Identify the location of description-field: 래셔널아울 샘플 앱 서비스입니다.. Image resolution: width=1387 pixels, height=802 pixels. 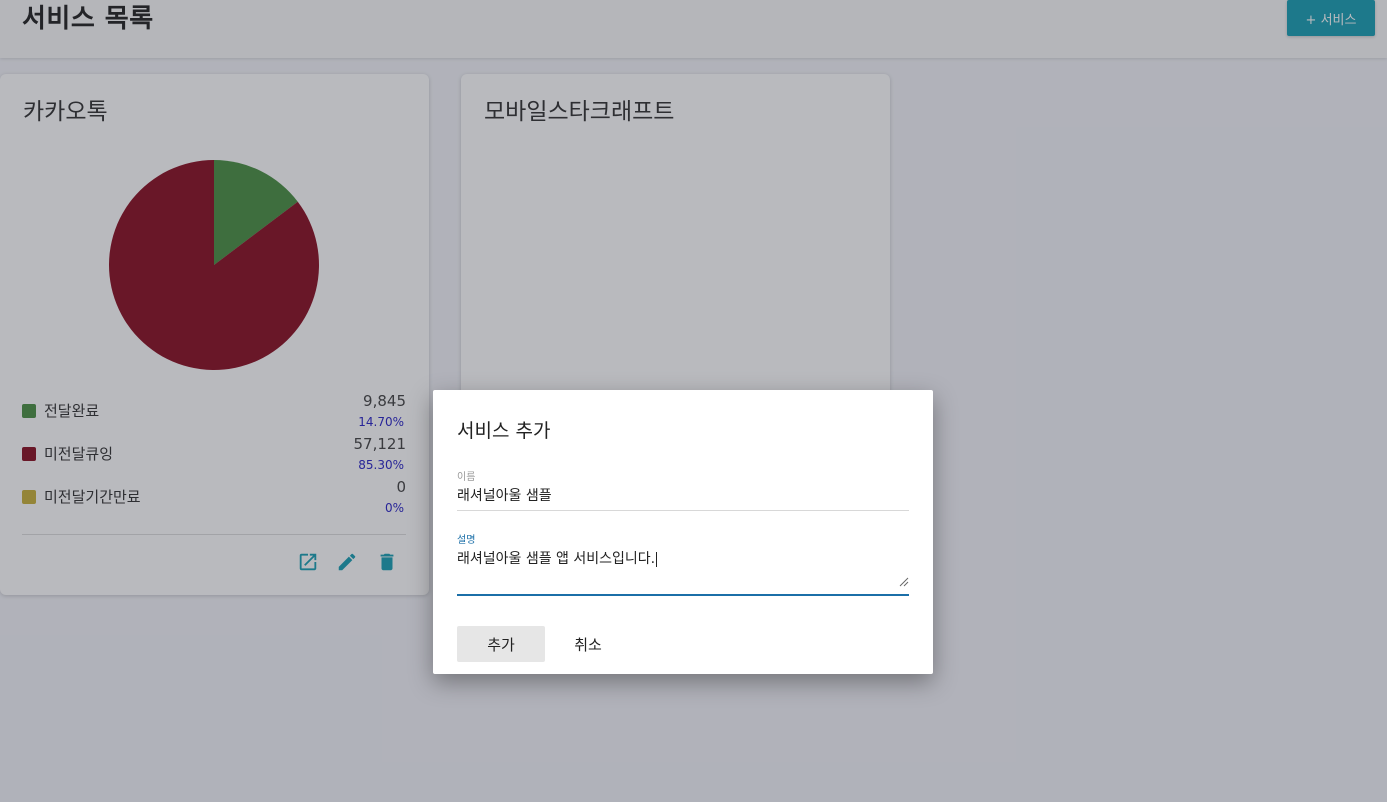
(557, 558).